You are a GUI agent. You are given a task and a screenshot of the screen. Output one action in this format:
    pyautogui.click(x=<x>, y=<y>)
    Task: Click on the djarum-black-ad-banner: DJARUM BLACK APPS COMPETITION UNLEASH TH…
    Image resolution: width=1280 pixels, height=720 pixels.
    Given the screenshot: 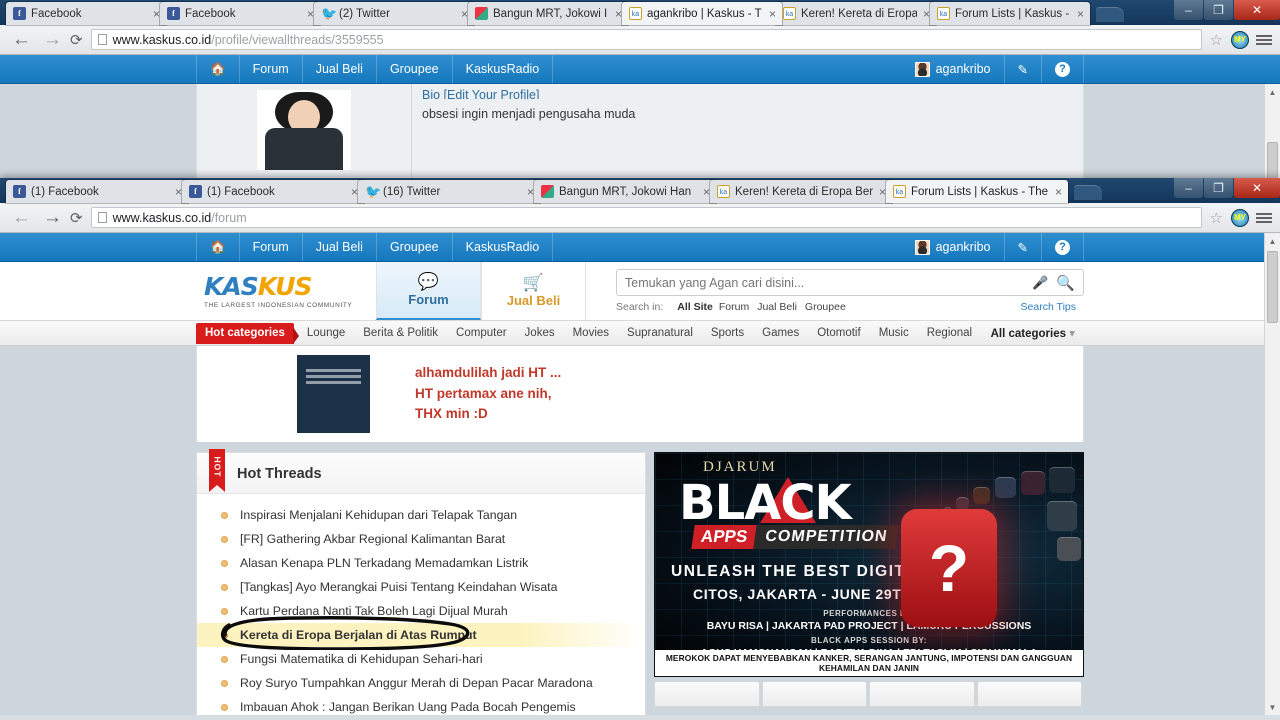 What is the action you would take?
    pyautogui.click(x=869, y=564)
    